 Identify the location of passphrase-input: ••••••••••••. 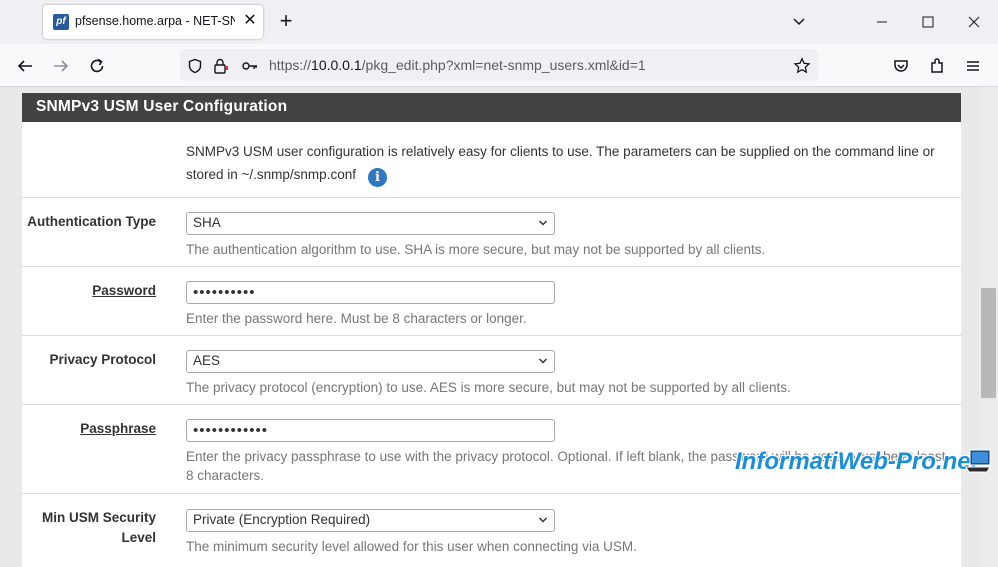
(370, 430).